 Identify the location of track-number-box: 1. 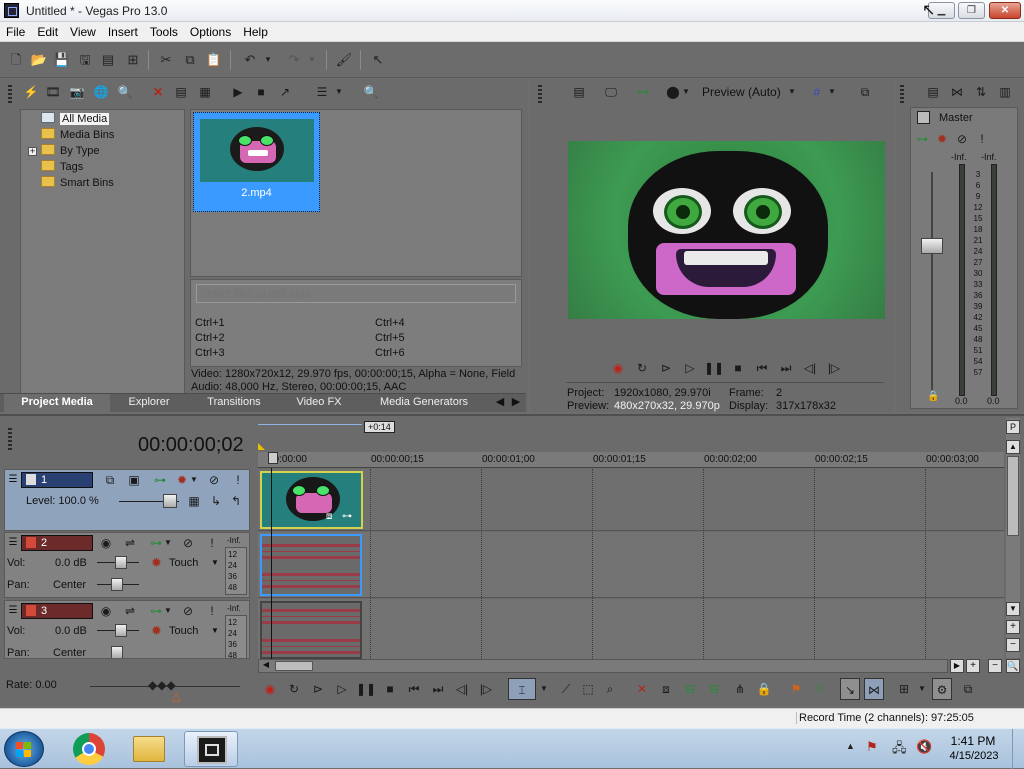
(57, 480).